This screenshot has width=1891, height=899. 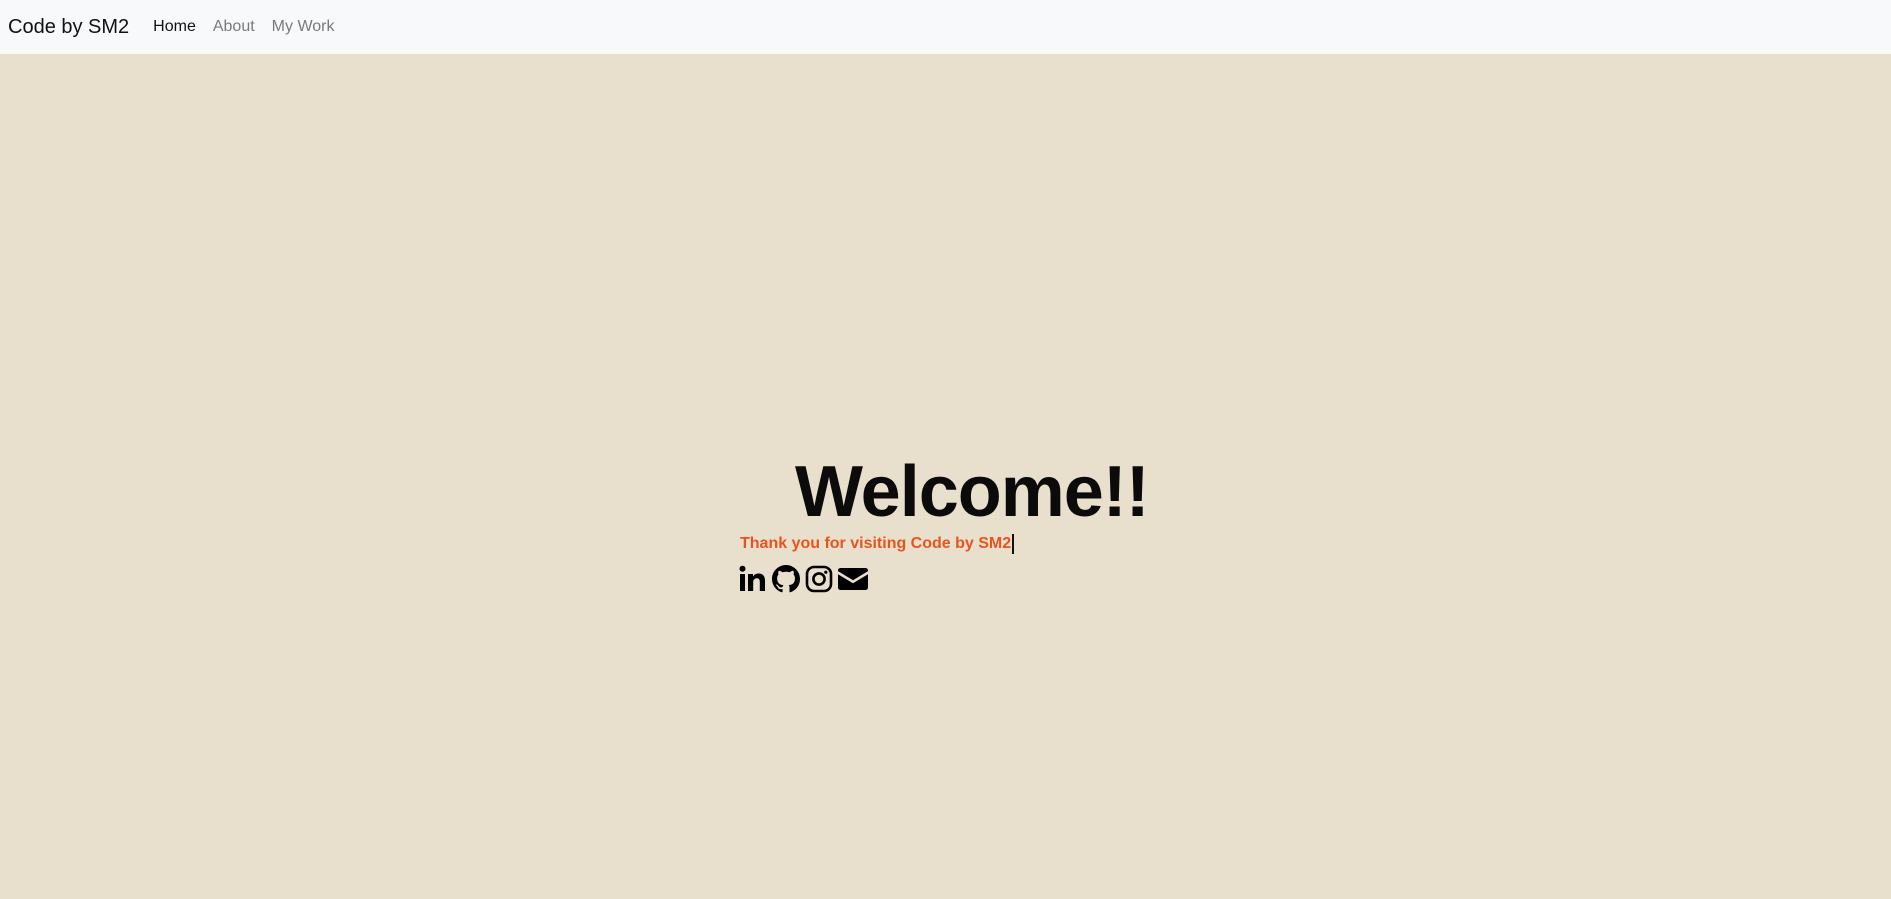 What do you see at coordinates (803, 579) in the screenshot?
I see `social-links` at bounding box center [803, 579].